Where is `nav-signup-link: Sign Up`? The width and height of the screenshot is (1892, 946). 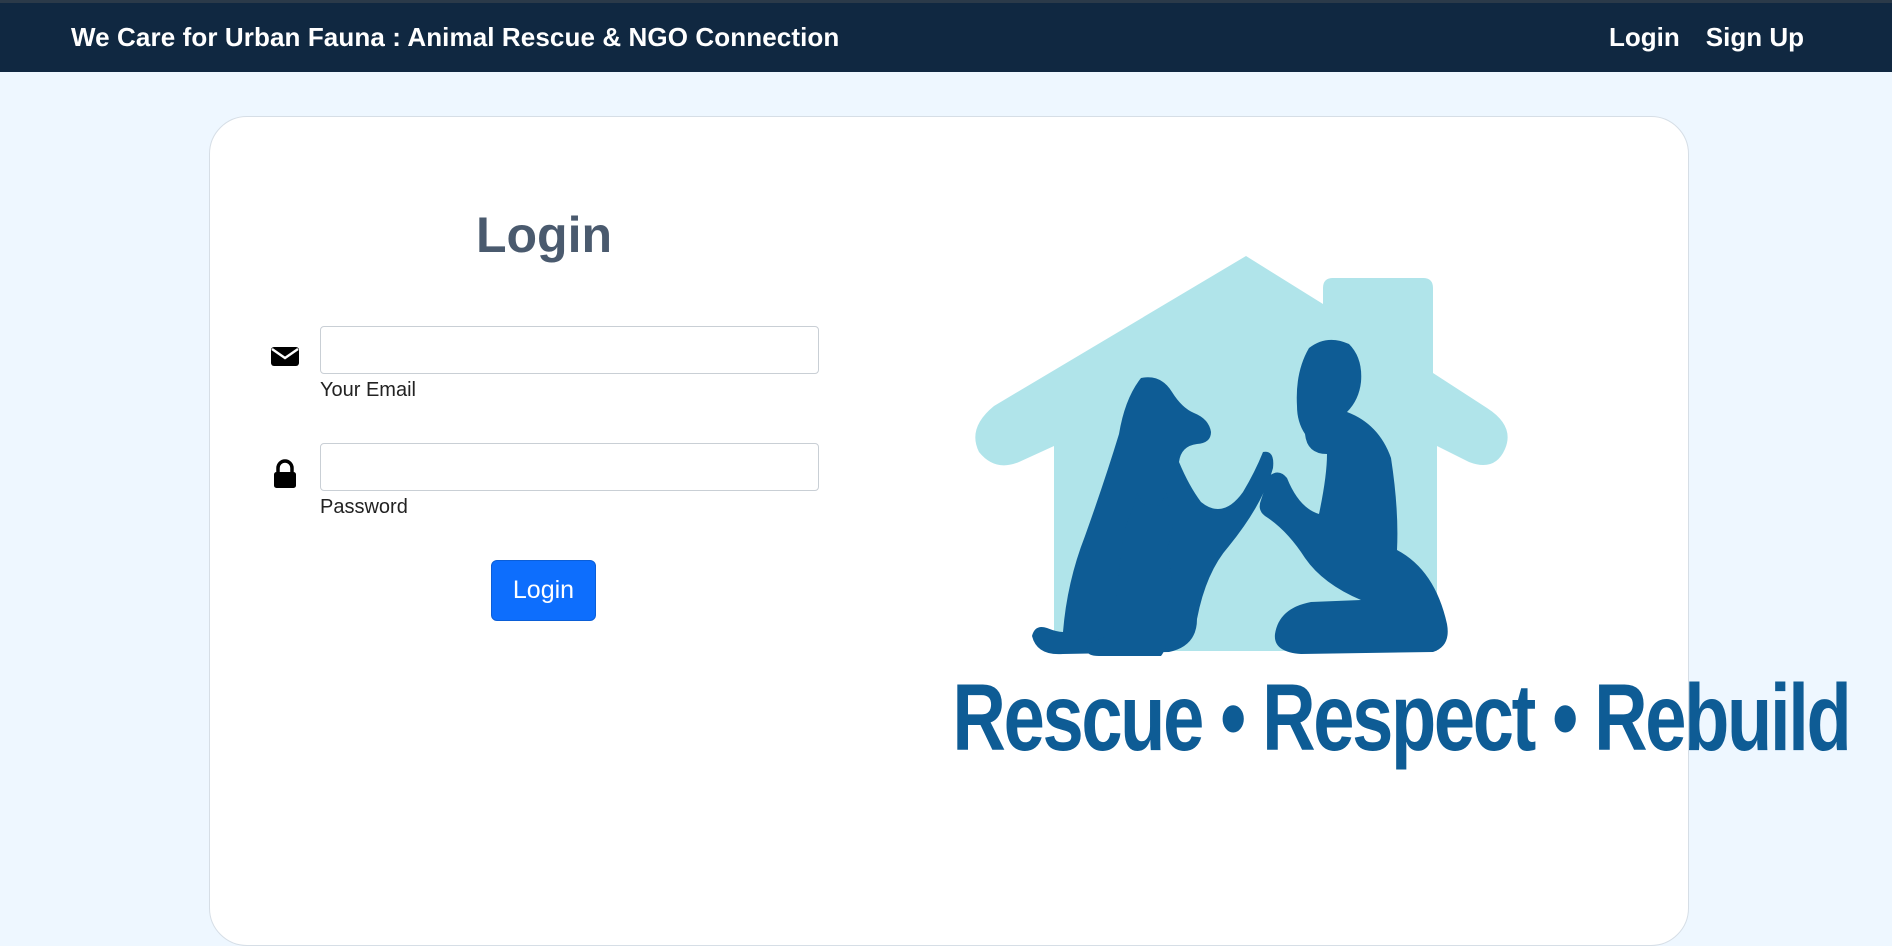
nav-signup-link: Sign Up is located at coordinates (1755, 37).